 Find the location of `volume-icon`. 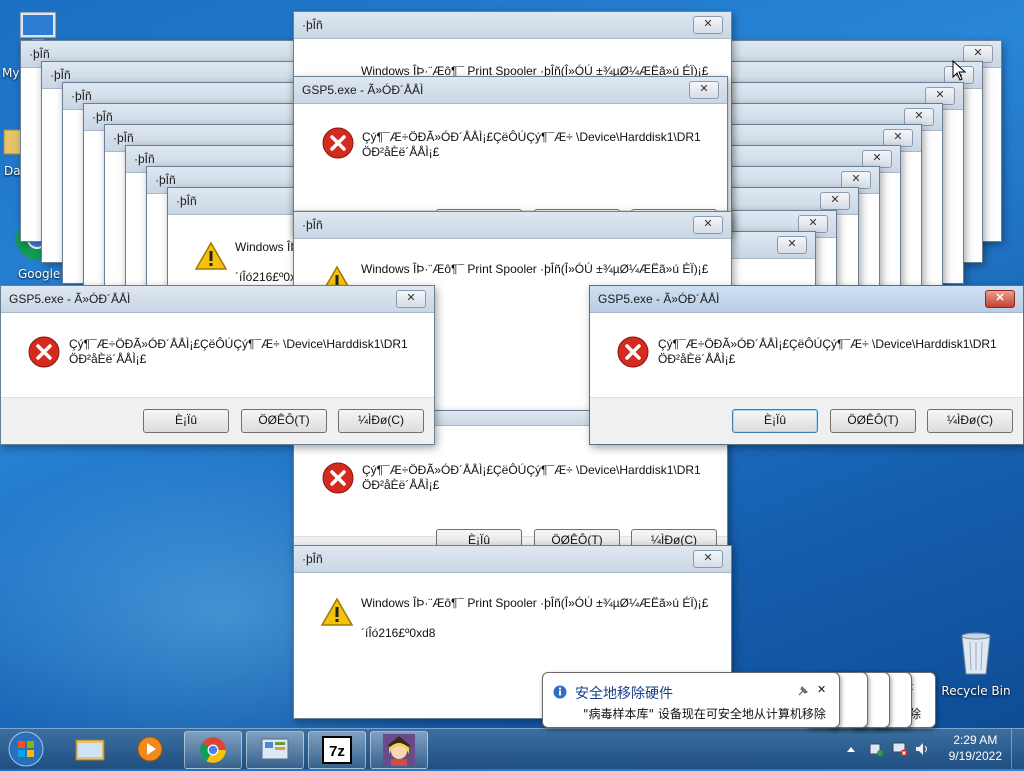

volume-icon is located at coordinates (922, 749).